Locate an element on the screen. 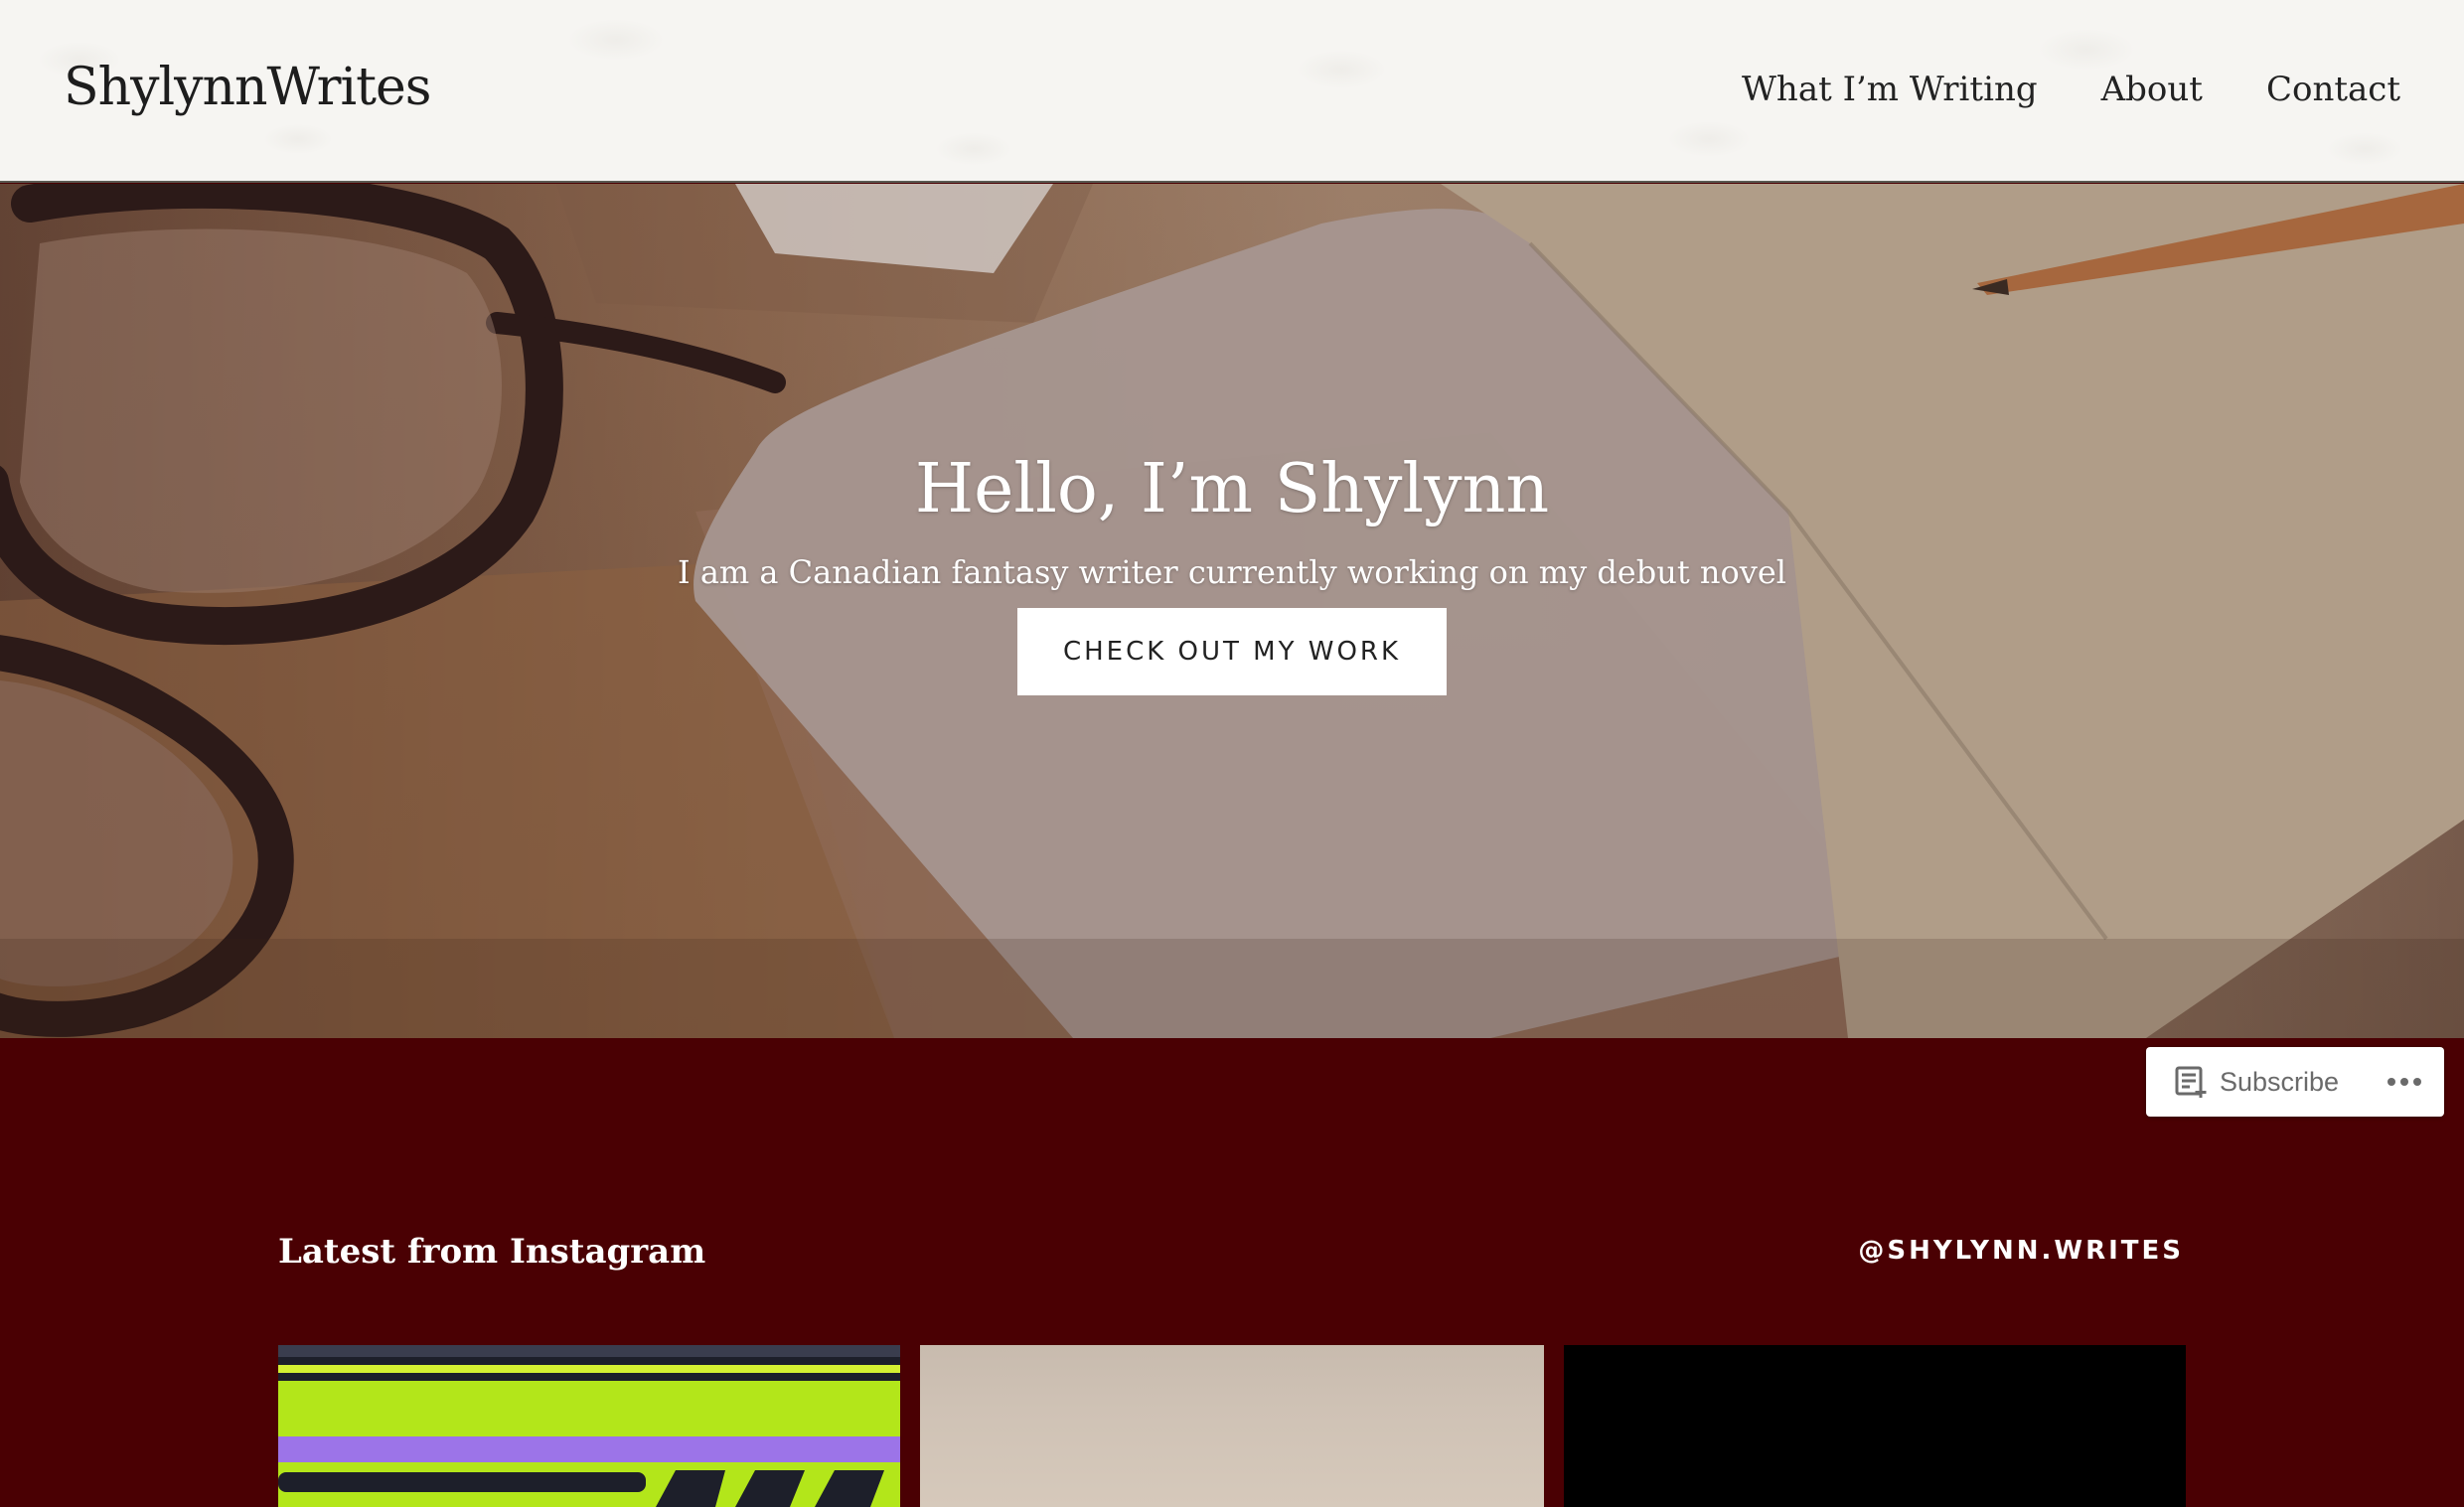  instagram-heading: Latest from Instagram is located at coordinates (492, 1252).